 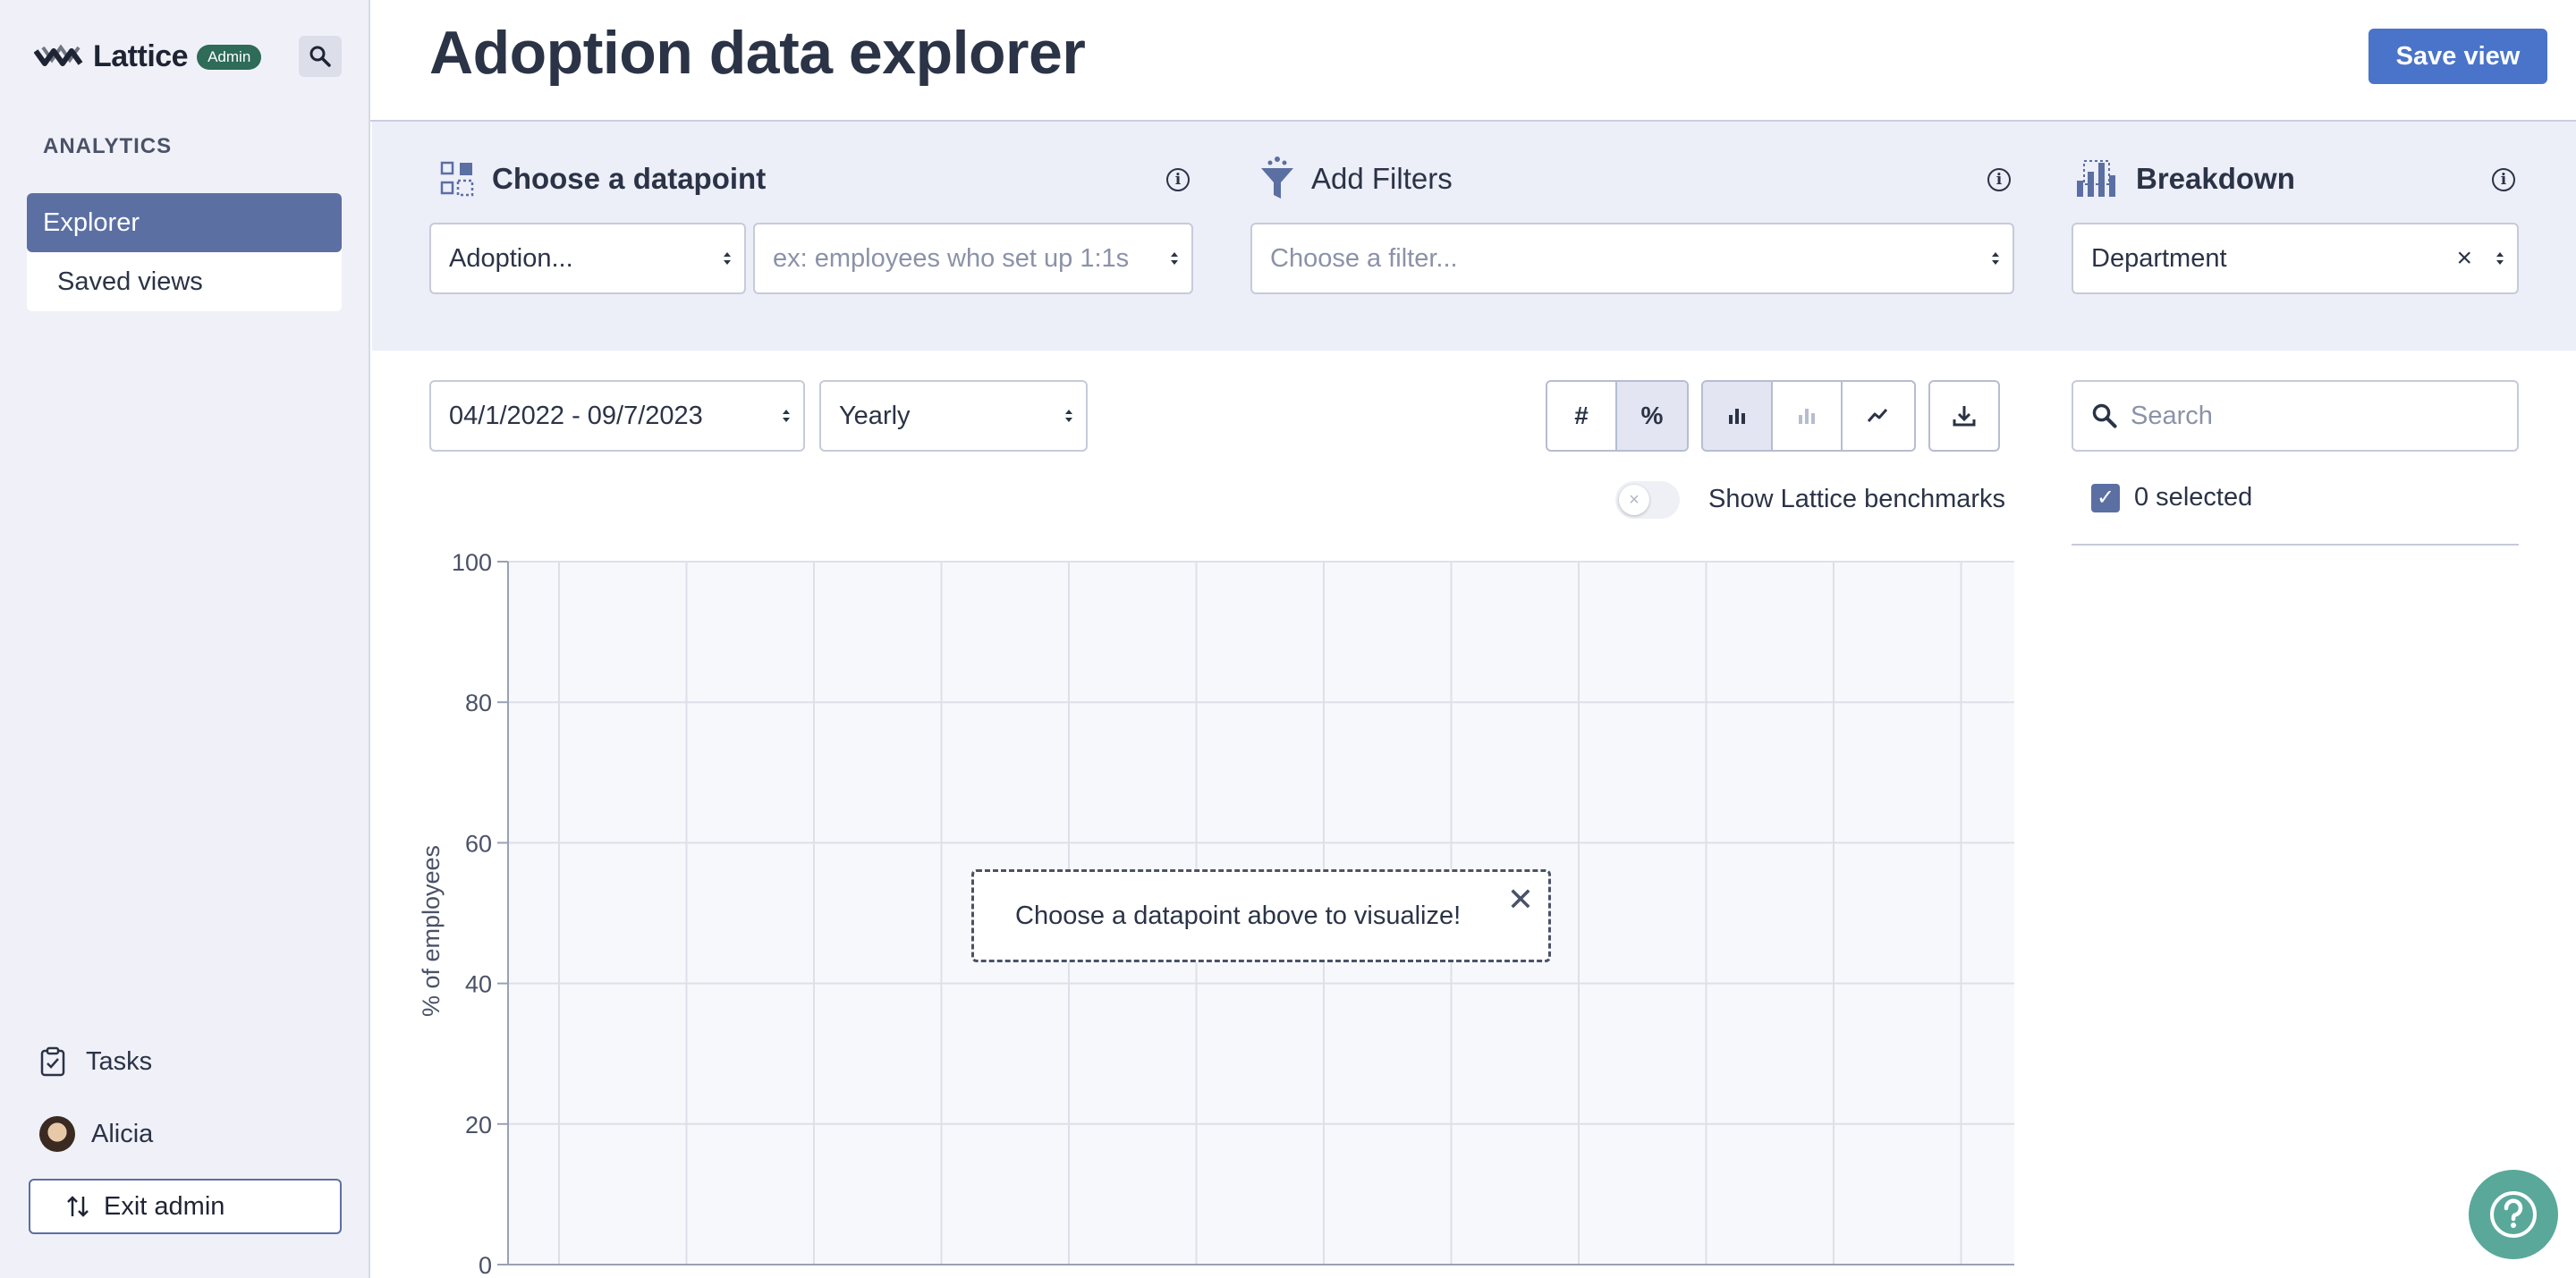 What do you see at coordinates (1652, 416) in the screenshot?
I see `percent-mode-button: %` at bounding box center [1652, 416].